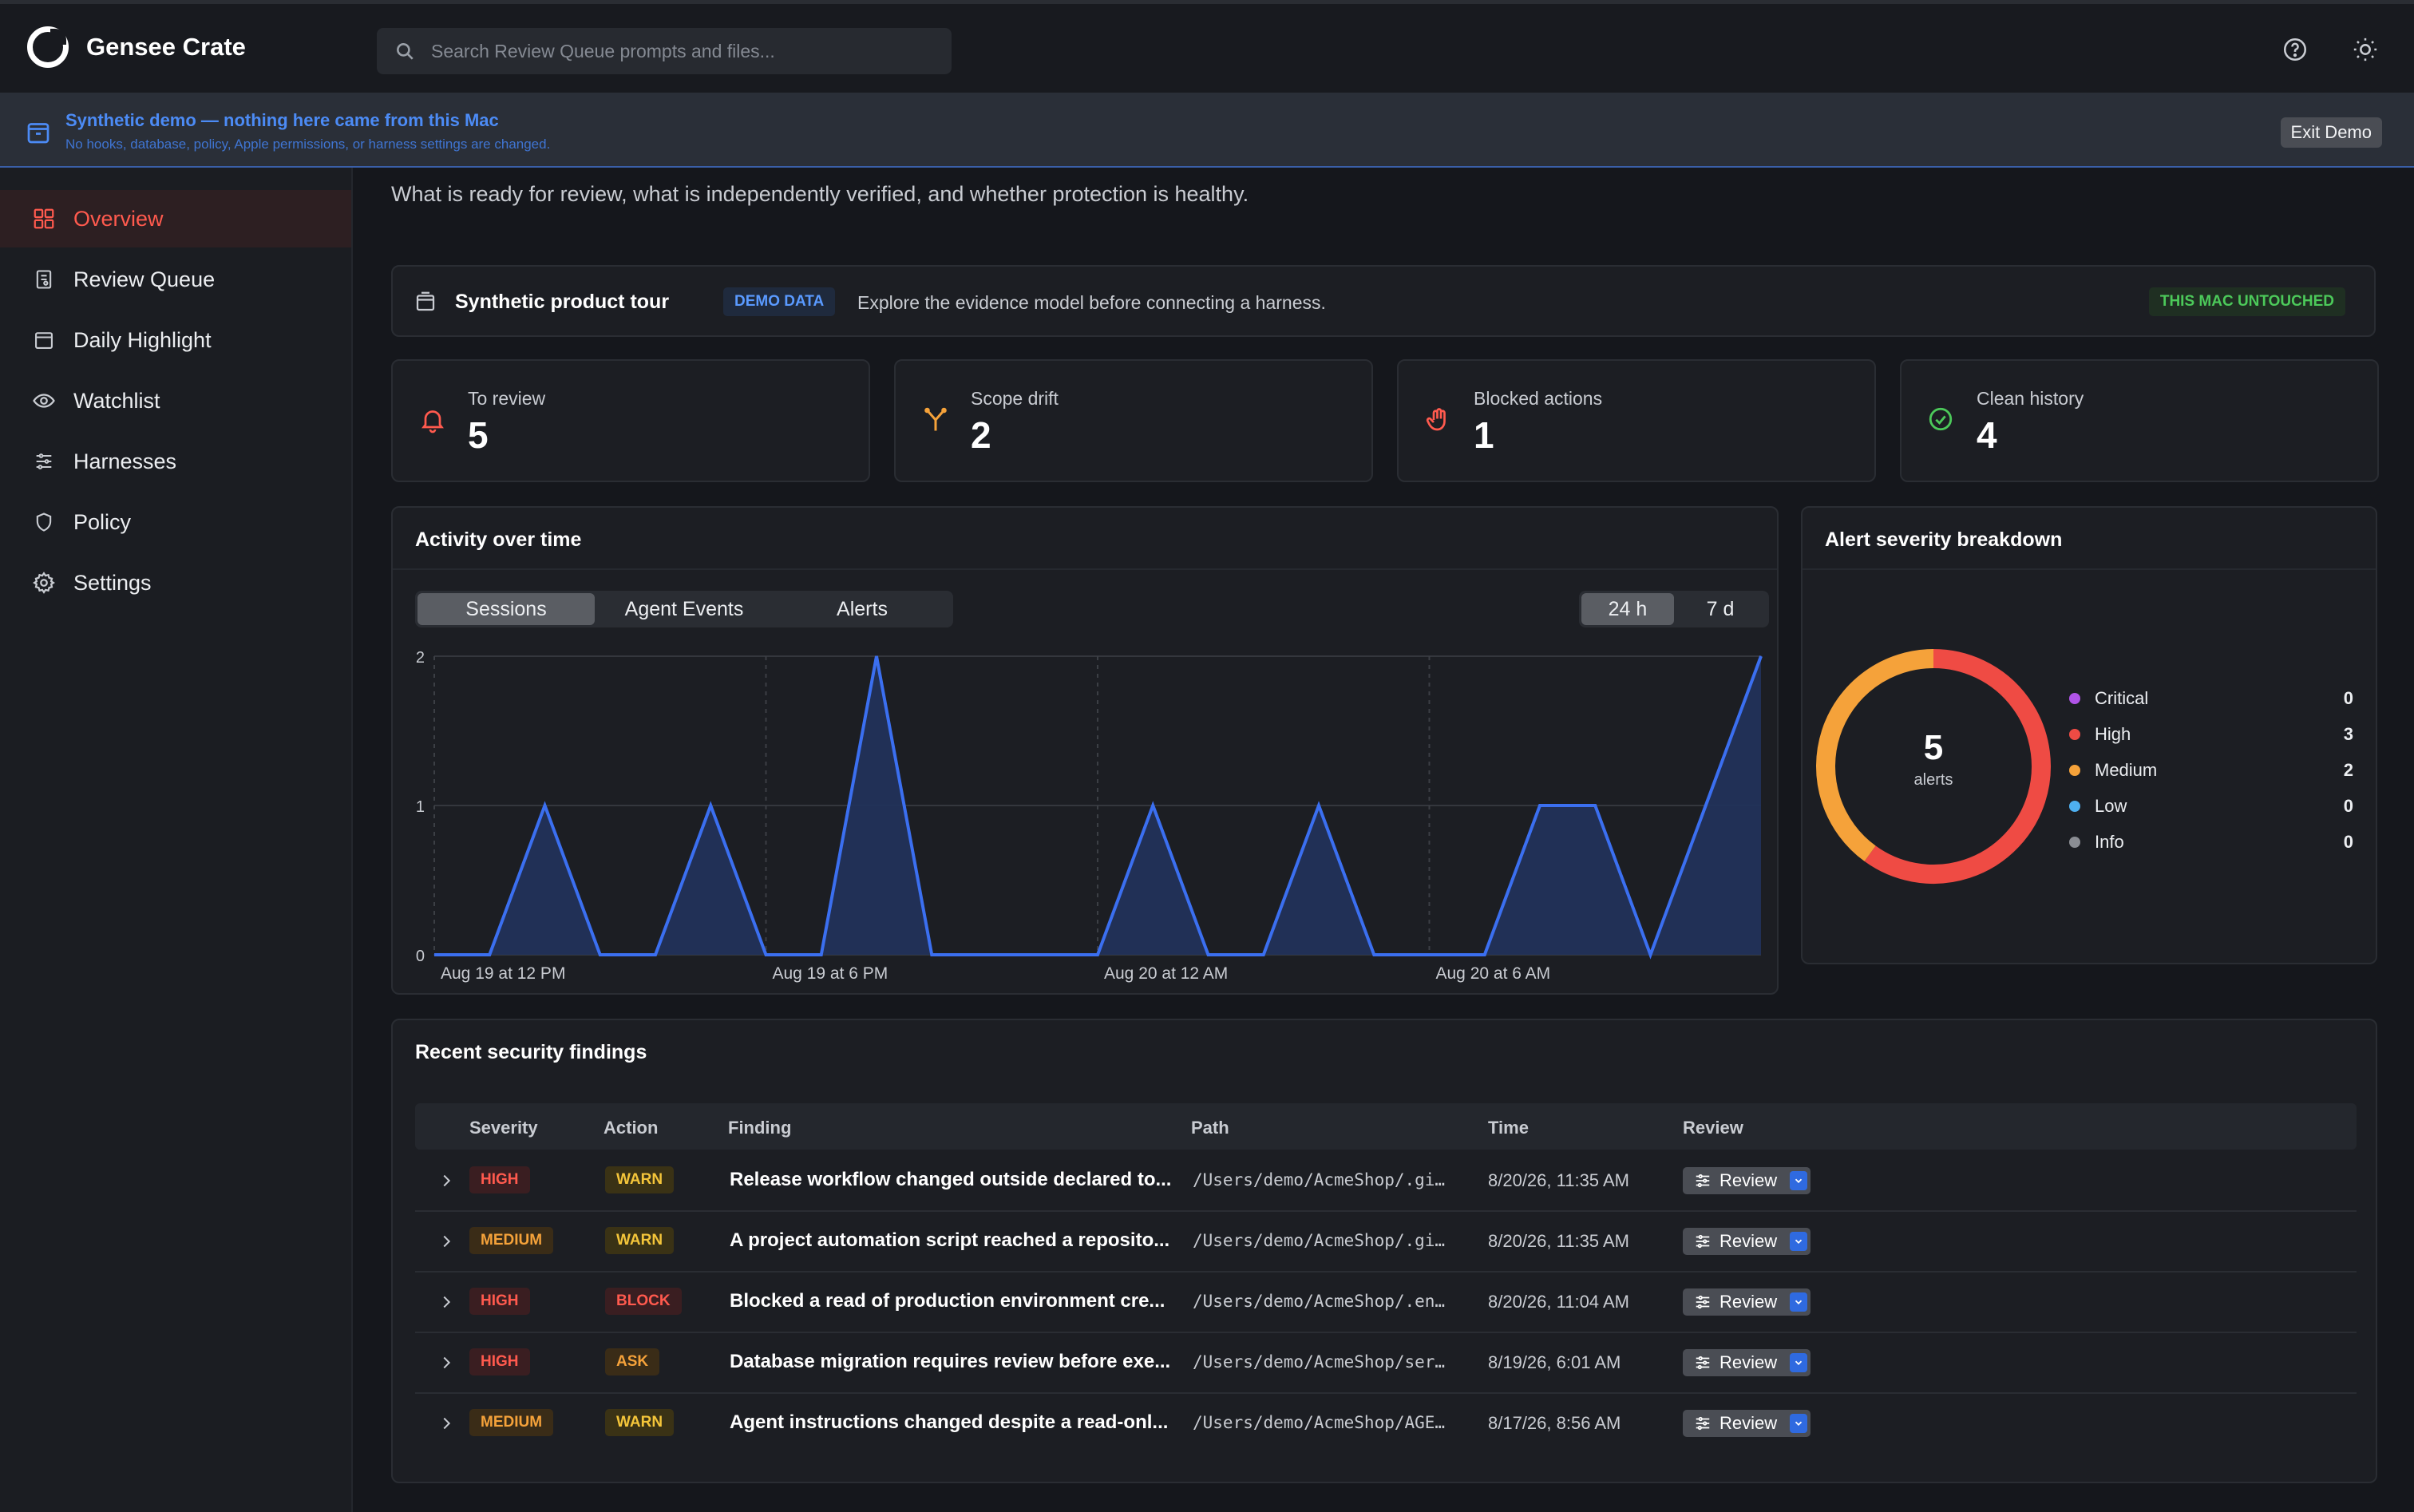 The image size is (2414, 1512). I want to click on range-toggle: 24 h 7 d, so click(1674, 609).